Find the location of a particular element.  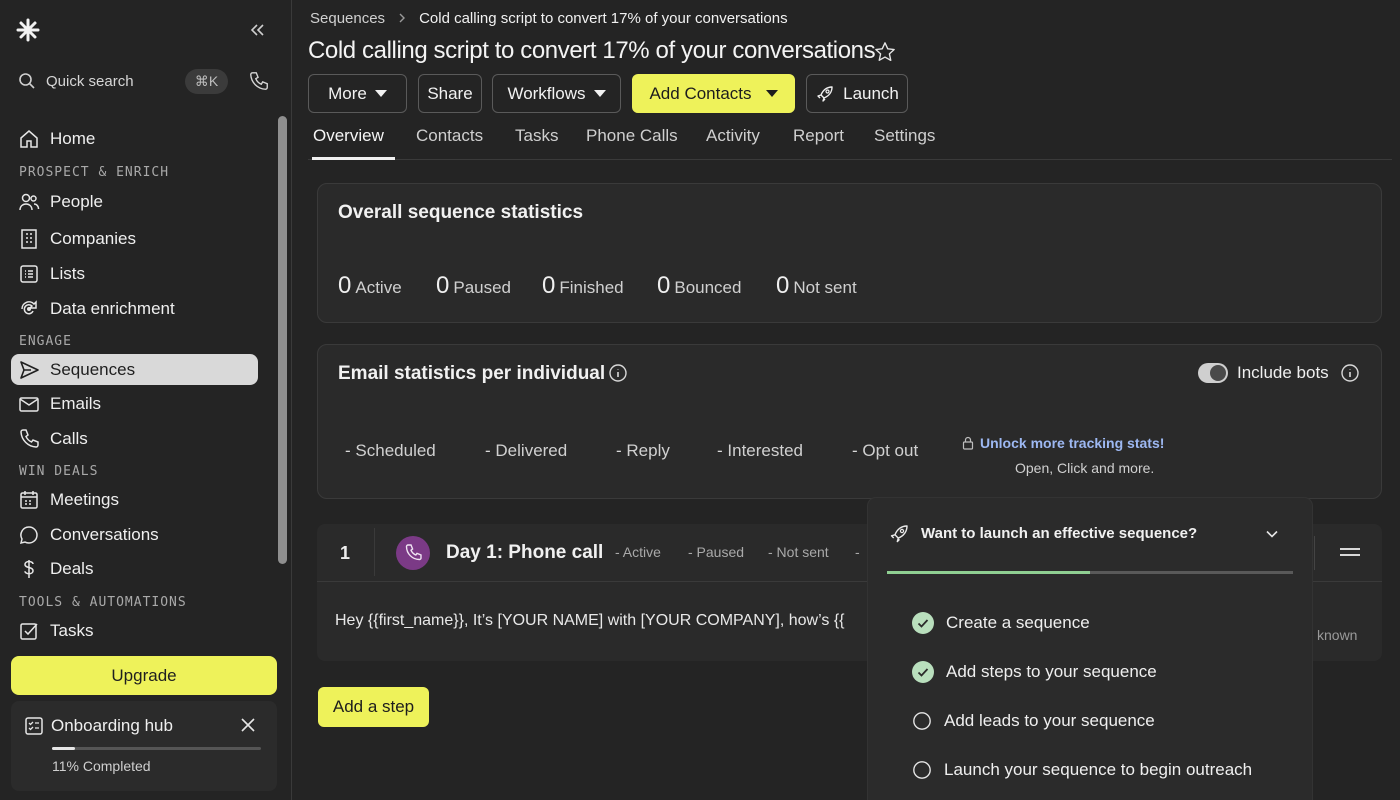

sidebar-item-home: Home is located at coordinates (134, 138).